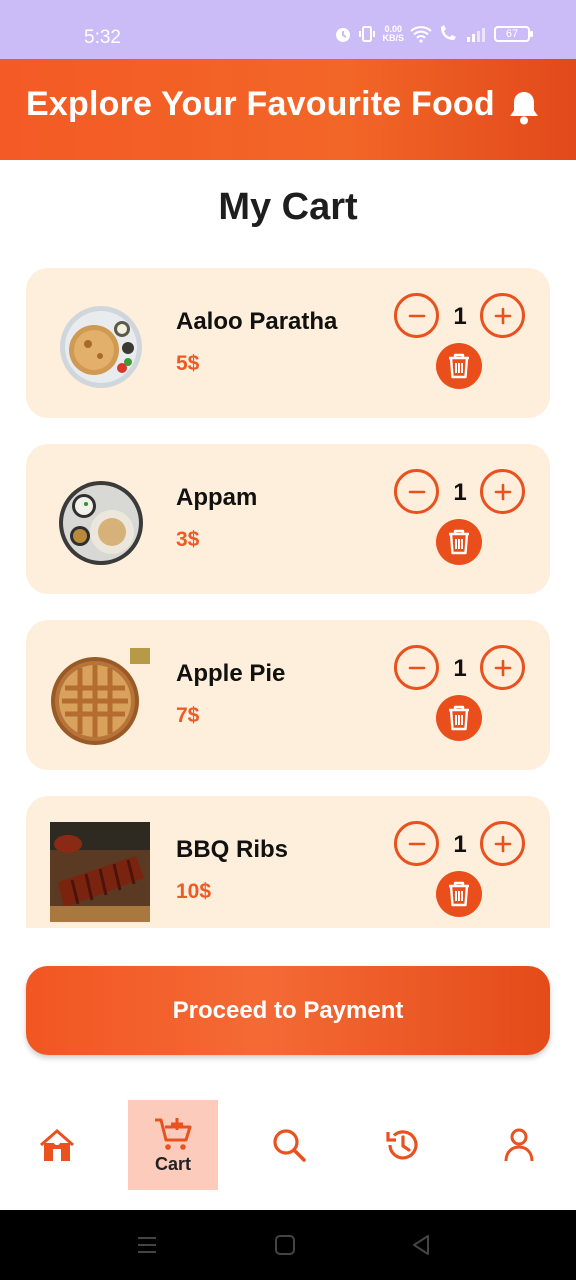 The height and width of the screenshot is (1280, 576). I want to click on profile-icon, so click(519, 1145).